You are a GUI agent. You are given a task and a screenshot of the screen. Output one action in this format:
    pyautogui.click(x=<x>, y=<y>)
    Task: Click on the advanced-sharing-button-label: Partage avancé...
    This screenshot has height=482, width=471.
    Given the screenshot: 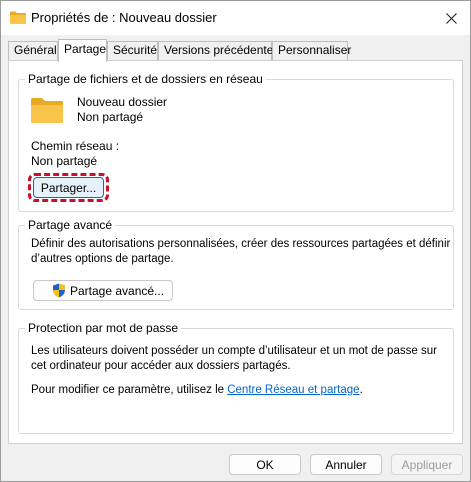 What is the action you would take?
    pyautogui.click(x=117, y=290)
    